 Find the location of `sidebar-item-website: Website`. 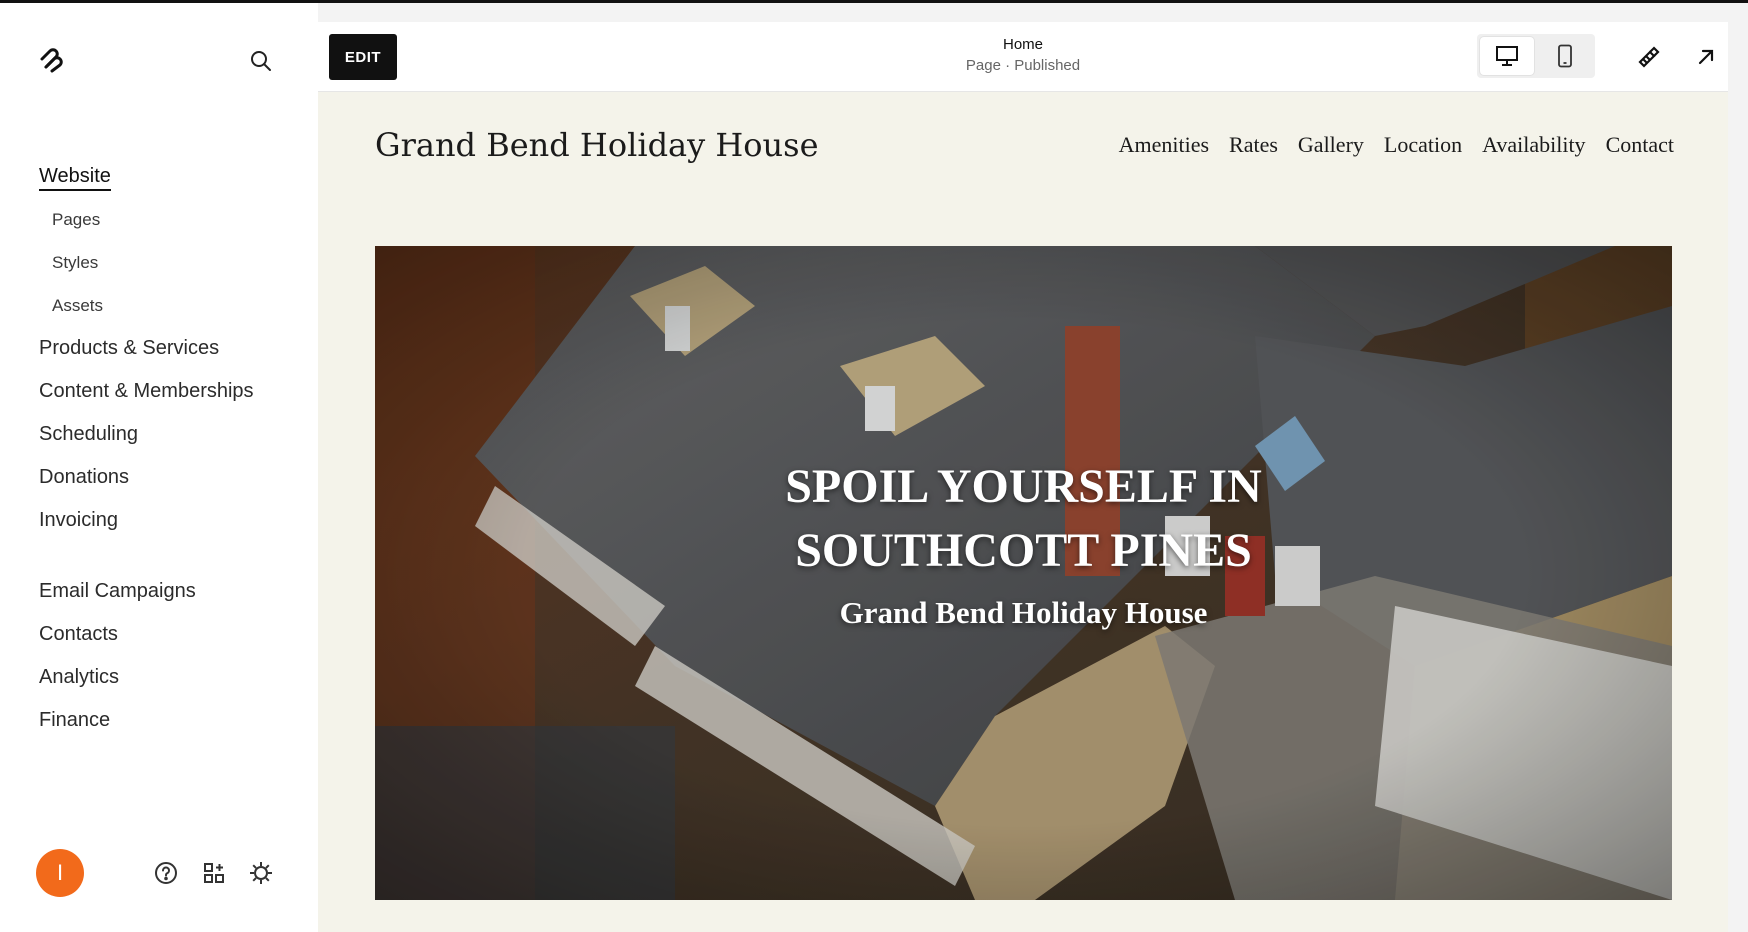

sidebar-item-website: Website is located at coordinates (146, 176).